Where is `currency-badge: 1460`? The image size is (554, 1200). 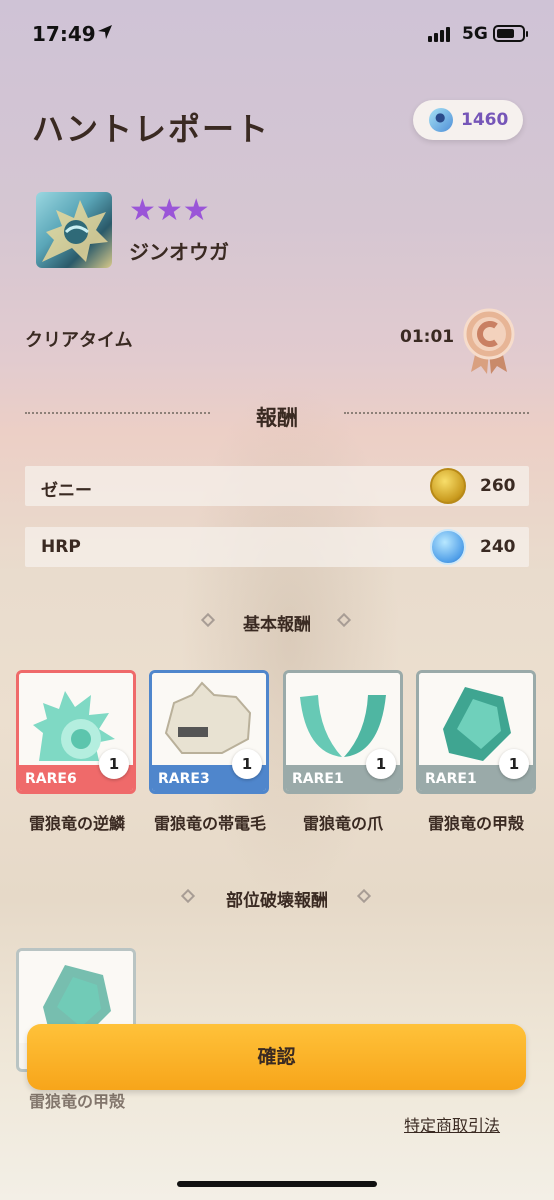 currency-badge: 1460 is located at coordinates (468, 120).